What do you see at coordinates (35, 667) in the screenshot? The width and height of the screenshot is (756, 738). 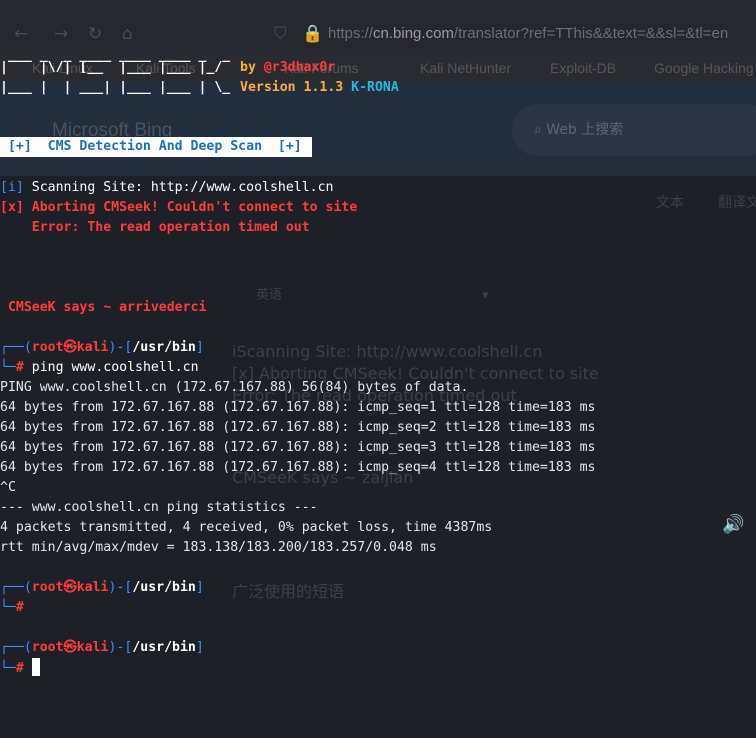 I see `text-cursor` at bounding box center [35, 667].